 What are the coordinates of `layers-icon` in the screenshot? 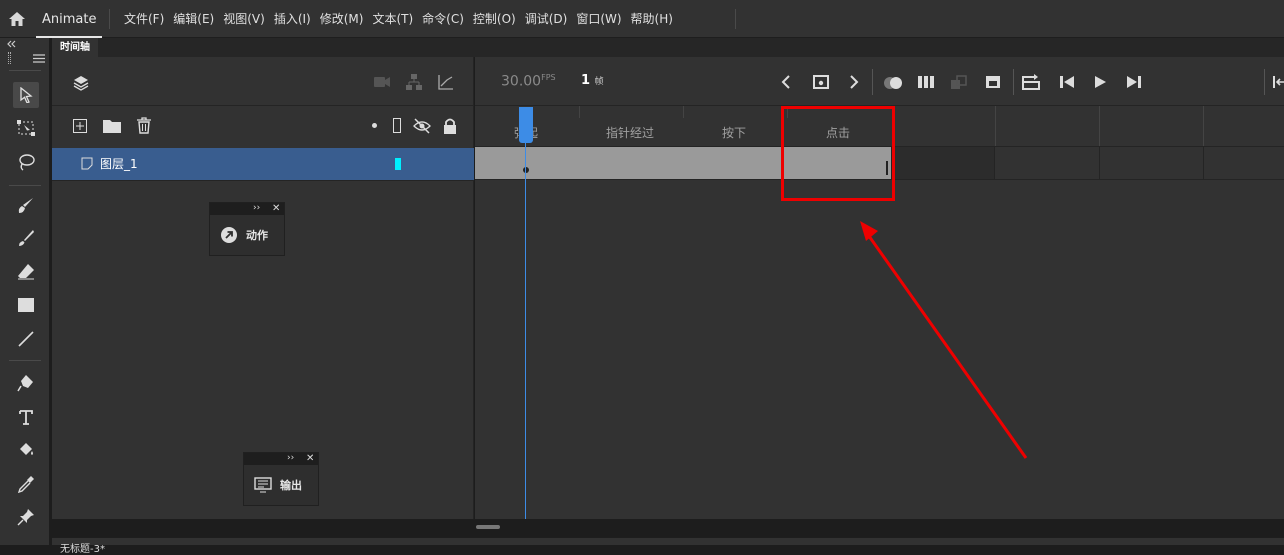 It's located at (81, 83).